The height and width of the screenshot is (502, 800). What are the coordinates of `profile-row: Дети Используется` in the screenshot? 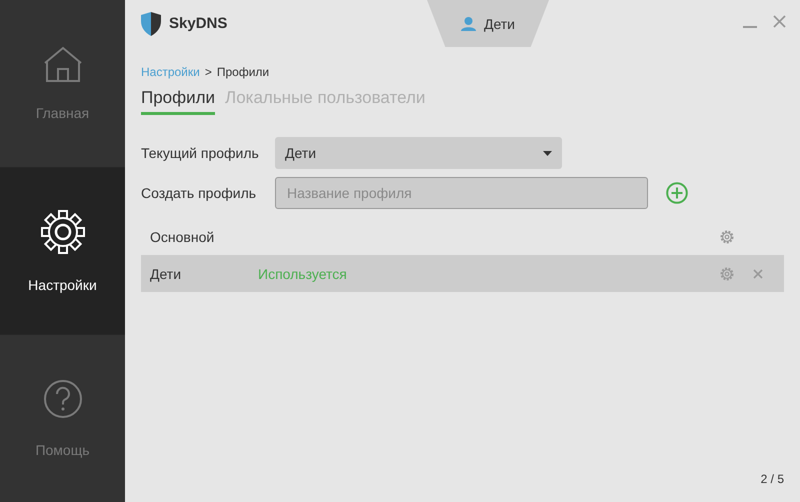 It's located at (462, 273).